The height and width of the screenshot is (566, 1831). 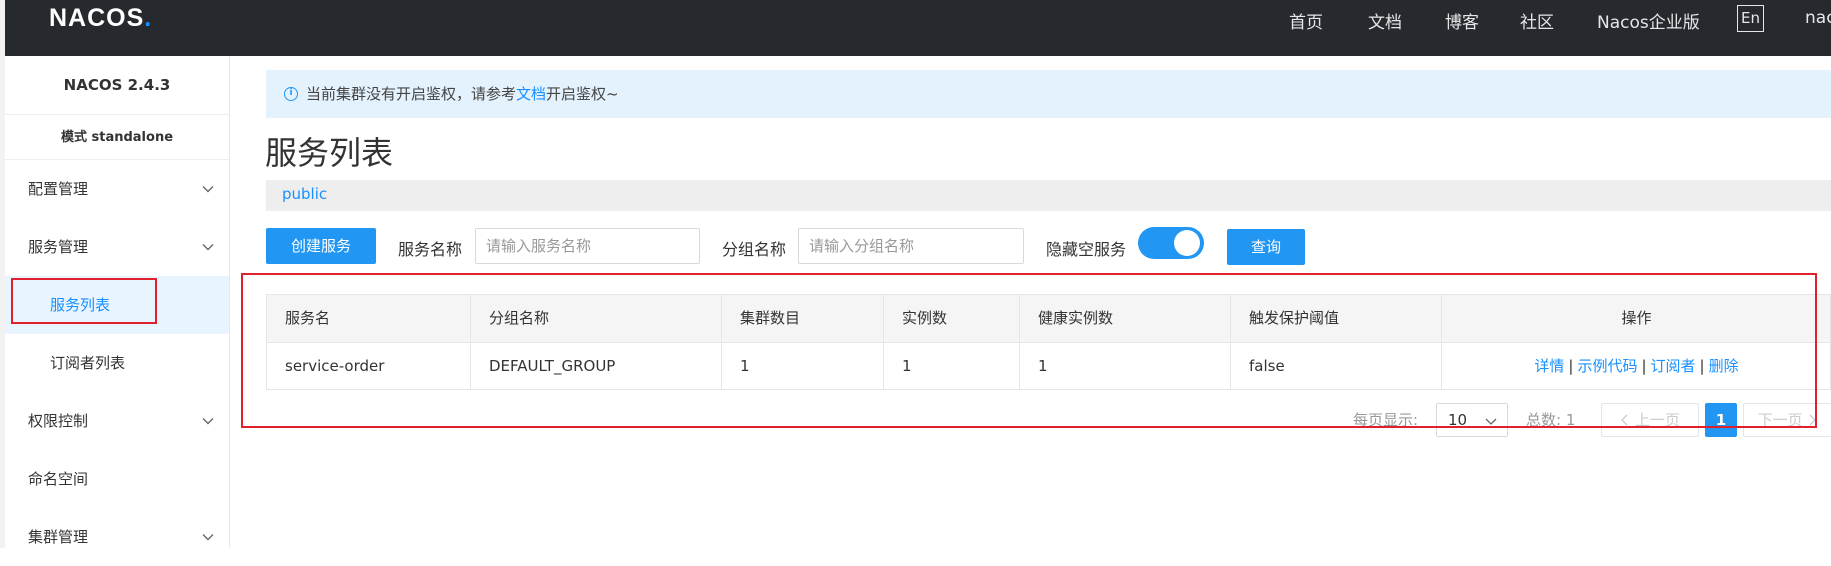 I want to click on page-title: 服务列表, so click(x=329, y=153).